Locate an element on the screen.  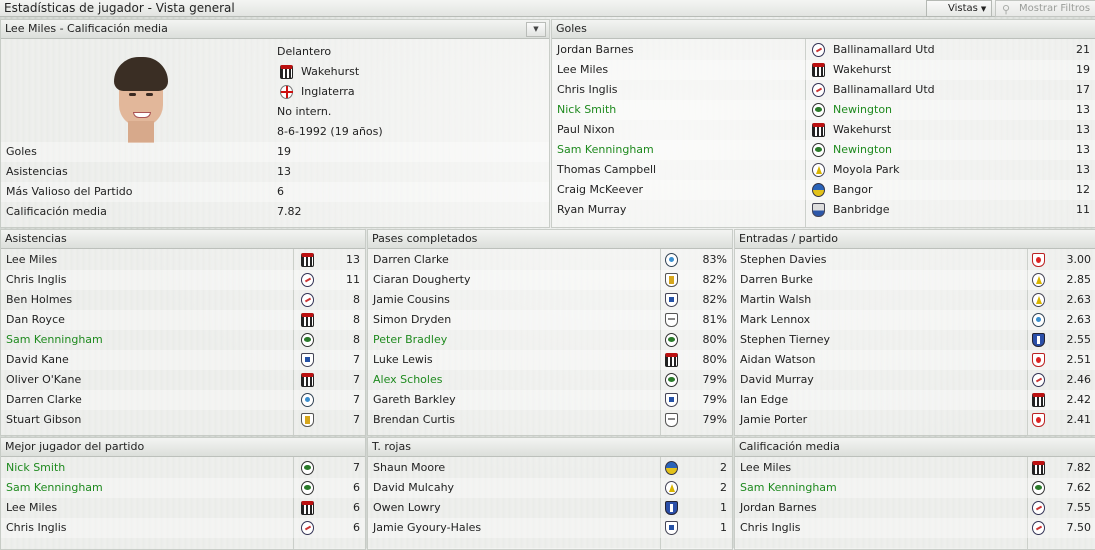
table-row: Sam Kenningham 8 is located at coordinates (183, 340).